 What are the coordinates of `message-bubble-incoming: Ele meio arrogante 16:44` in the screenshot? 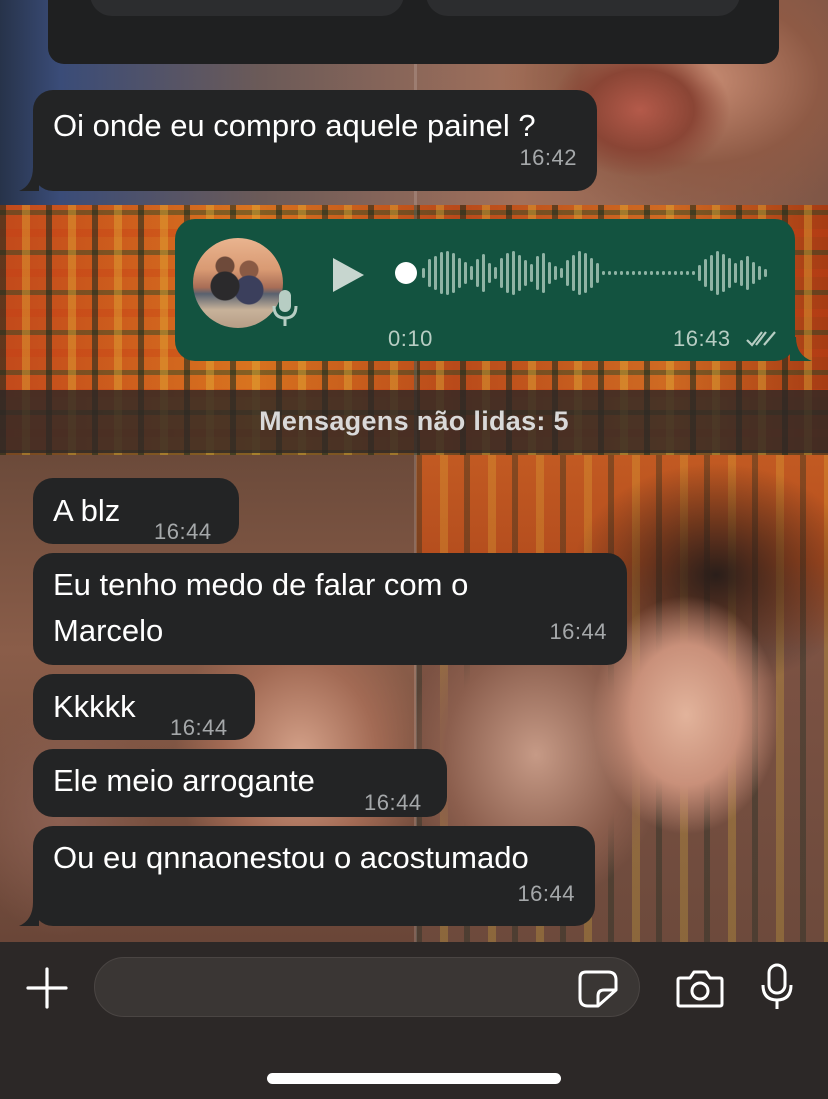 It's located at (240, 783).